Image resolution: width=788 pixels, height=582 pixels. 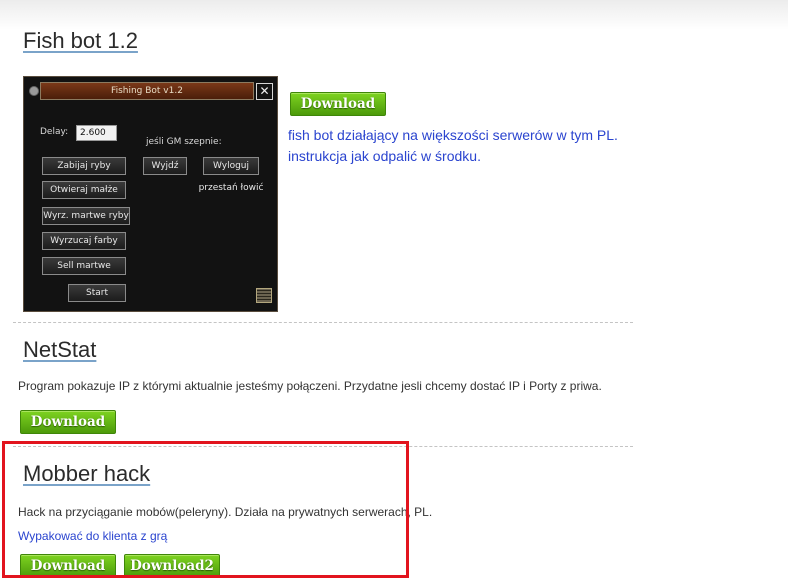 What do you see at coordinates (184, 142) in the screenshot?
I see `gm-label: jeśli GM szepnie:` at bounding box center [184, 142].